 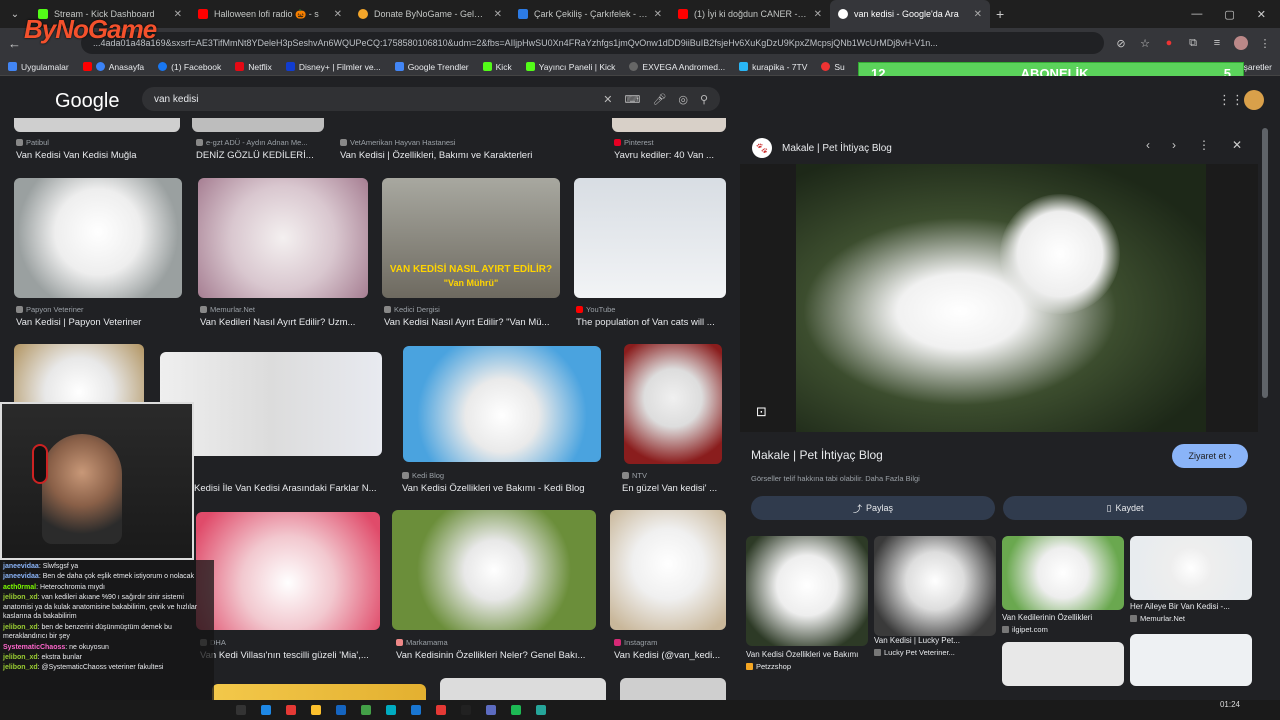 What do you see at coordinates (1193, 43) in the screenshot?
I see `extensions-icon: ⧉` at bounding box center [1193, 43].